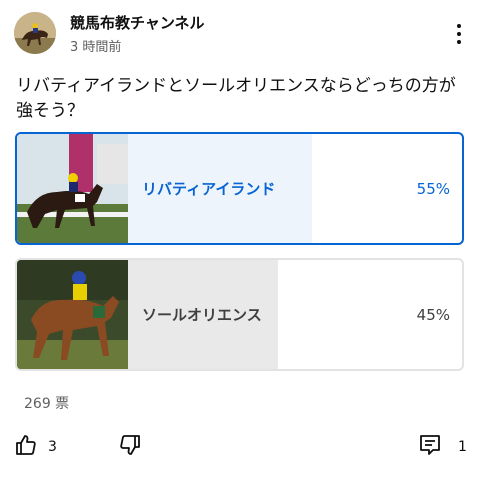 This screenshot has height=478, width=480. Describe the element at coordinates (52, 447) in the screenshot. I see `like-count: 3` at that location.